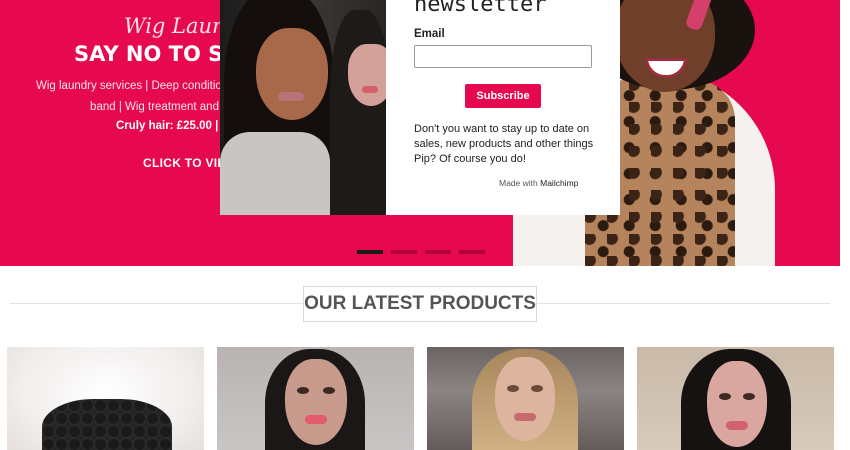 This screenshot has height=450, width=850. Describe the element at coordinates (420, 304) in the screenshot. I see `section-title: OUR LATEST PRODUCTS` at that location.